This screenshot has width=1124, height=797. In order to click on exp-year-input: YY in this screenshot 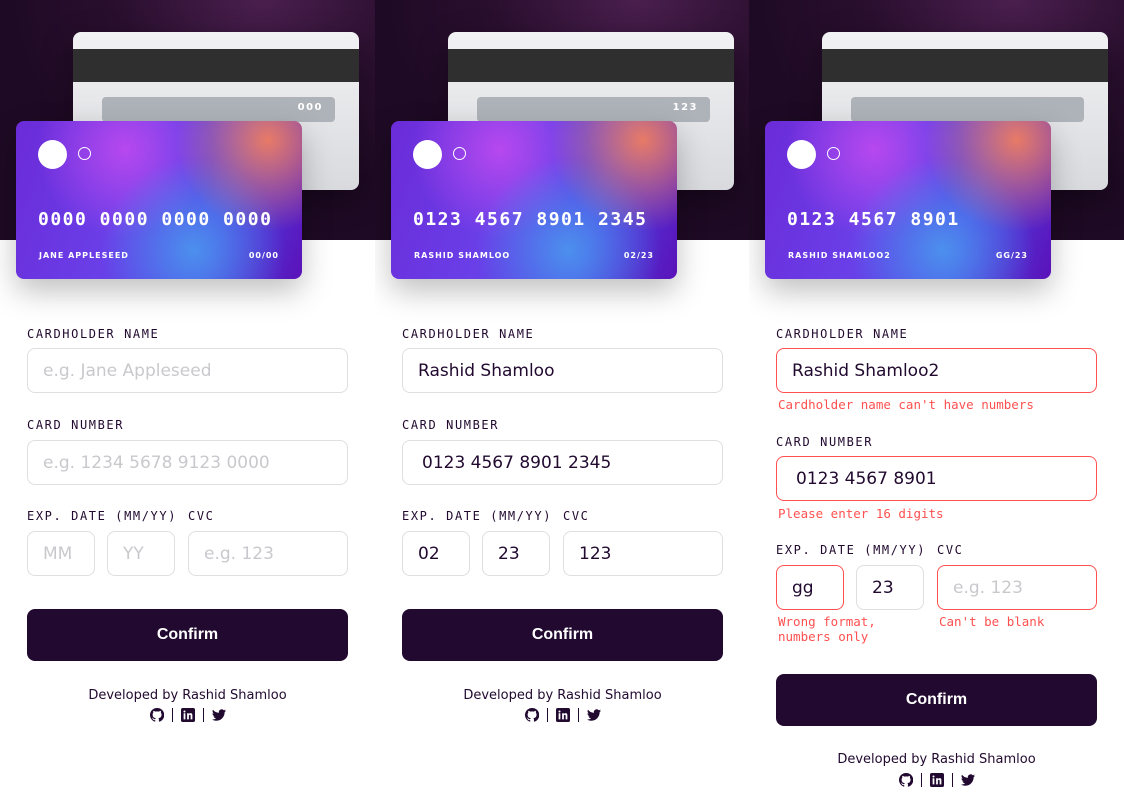, I will do `click(141, 553)`.